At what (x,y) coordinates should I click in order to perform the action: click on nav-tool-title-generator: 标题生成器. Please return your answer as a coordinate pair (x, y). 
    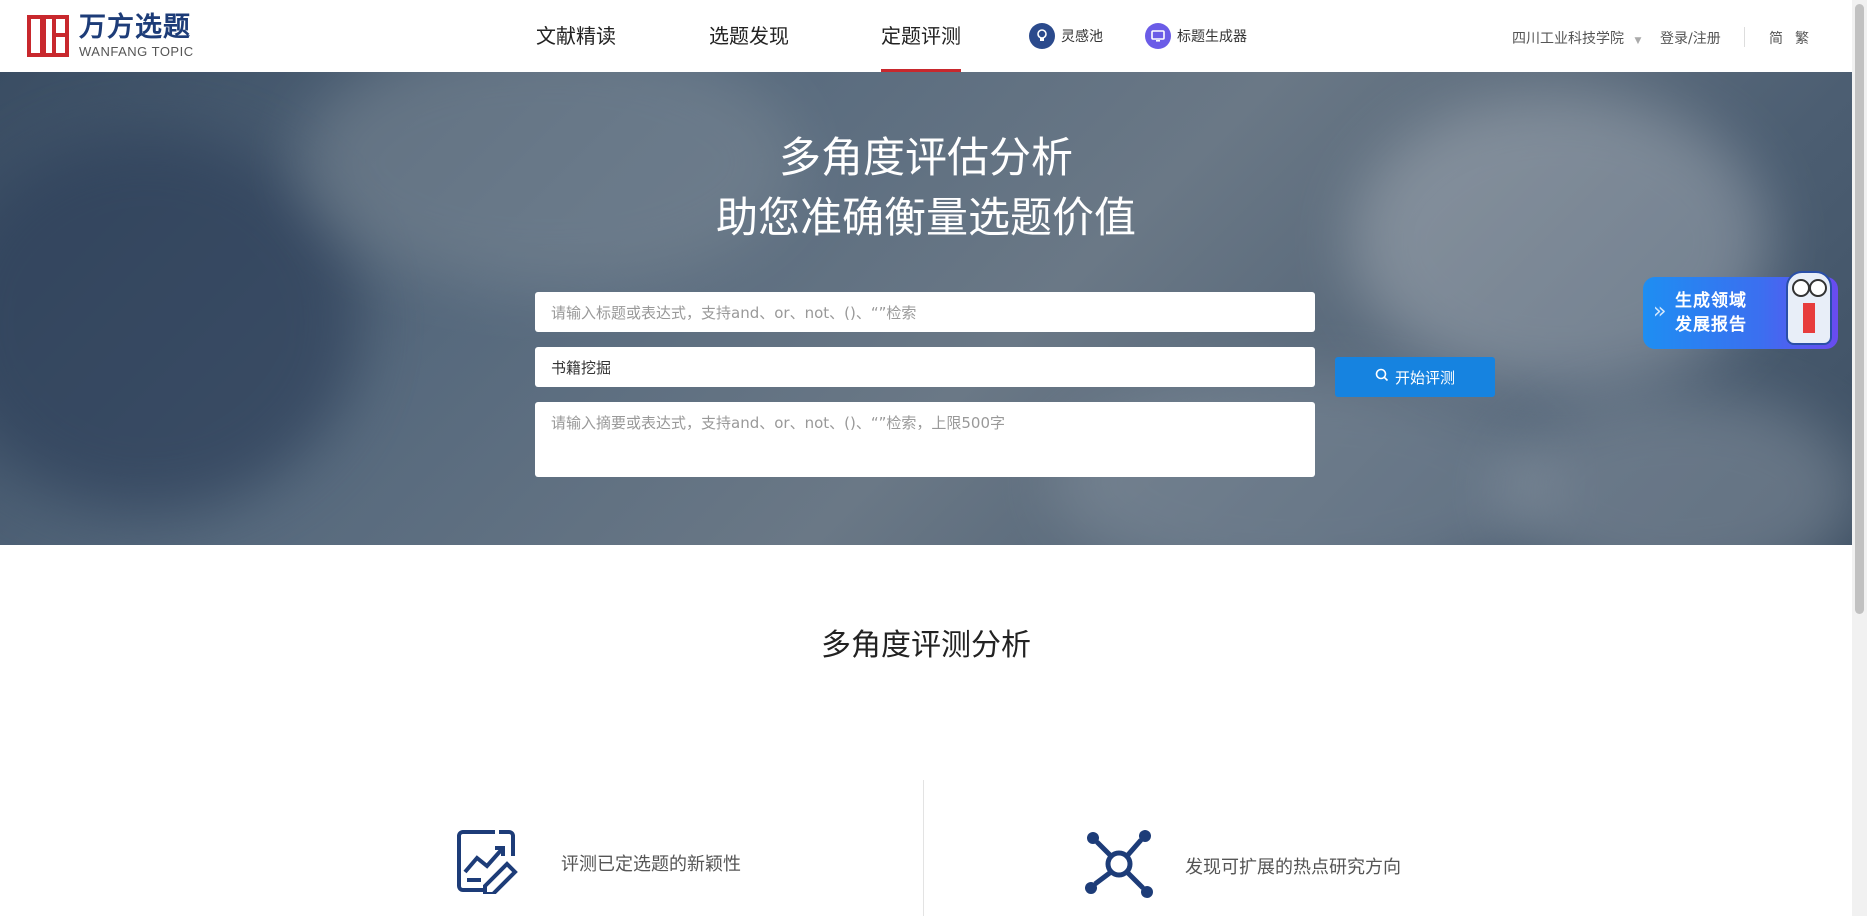
    Looking at the image, I should click on (1196, 36).